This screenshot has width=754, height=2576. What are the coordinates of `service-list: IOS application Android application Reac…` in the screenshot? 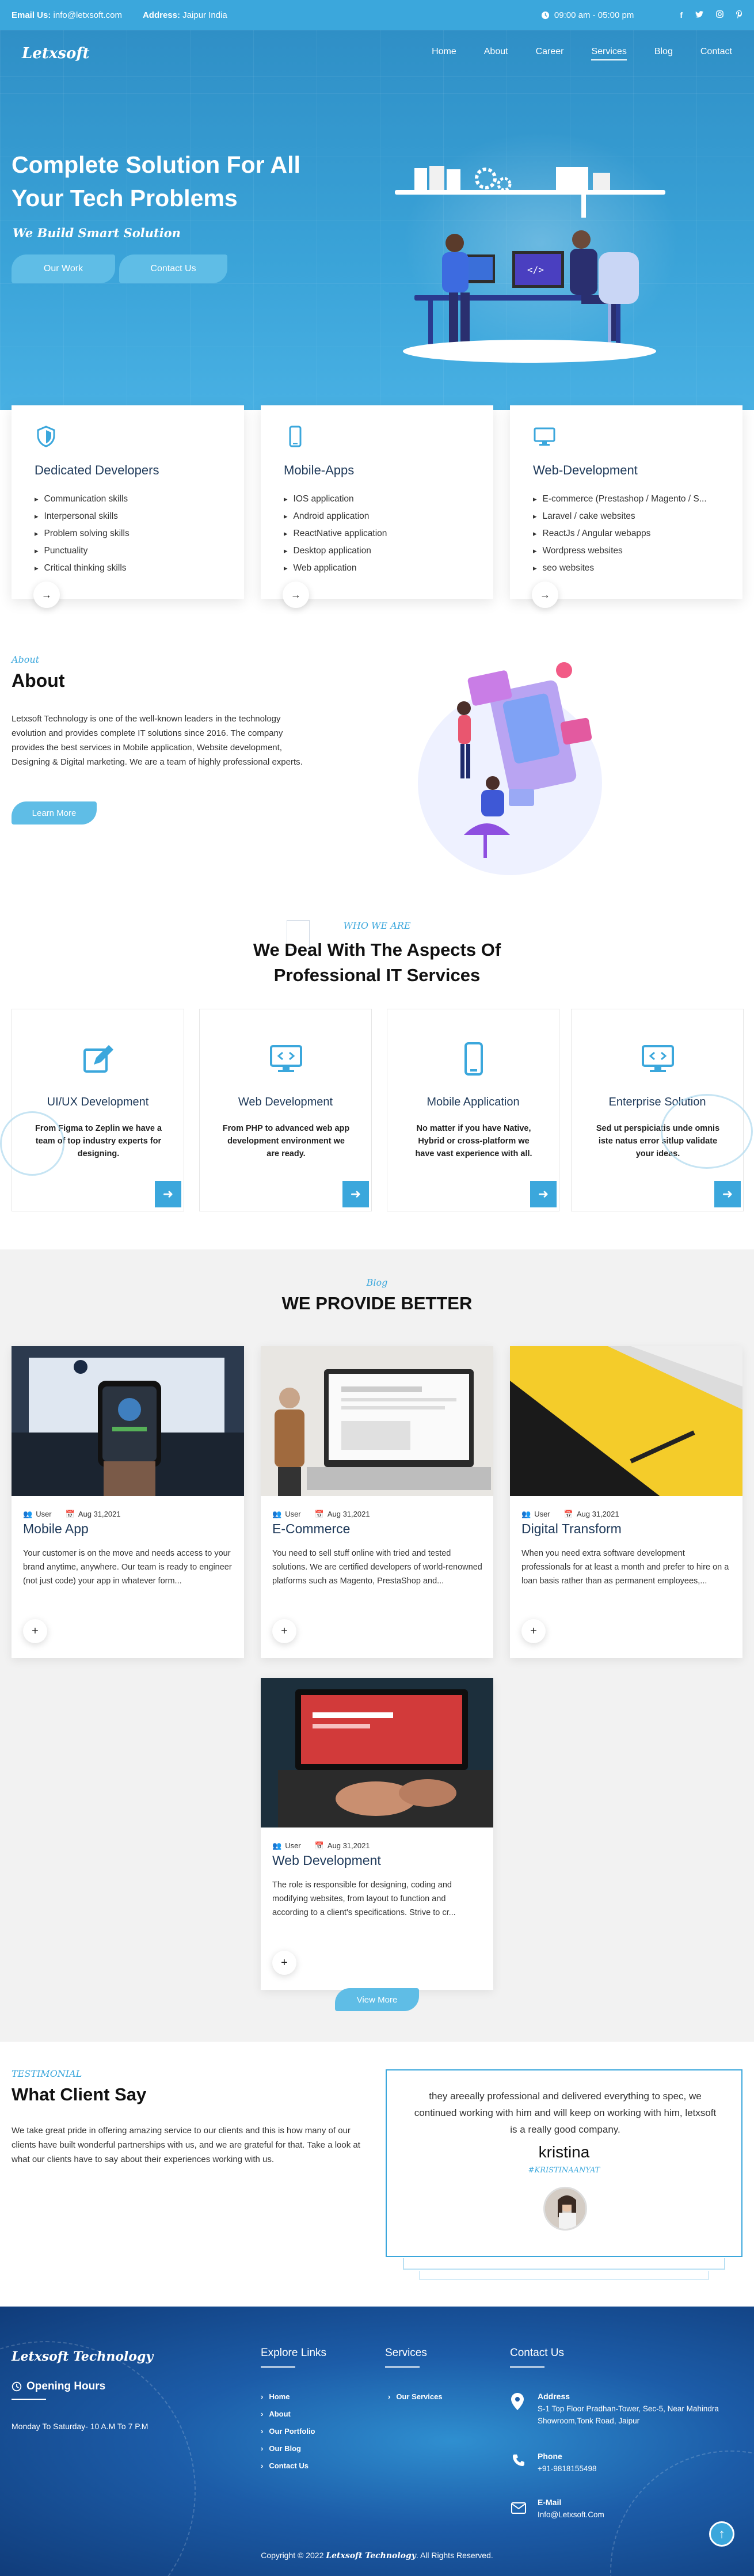 It's located at (381, 534).